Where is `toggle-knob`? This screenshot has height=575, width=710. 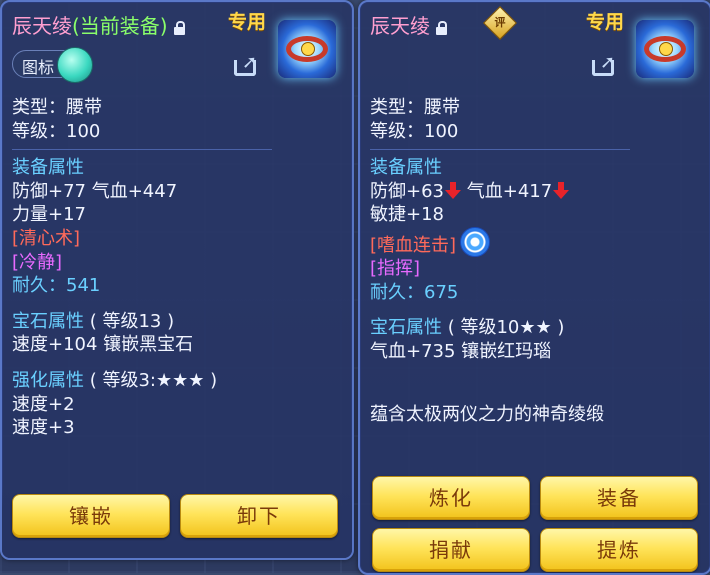
toggle-knob is located at coordinates (75, 65).